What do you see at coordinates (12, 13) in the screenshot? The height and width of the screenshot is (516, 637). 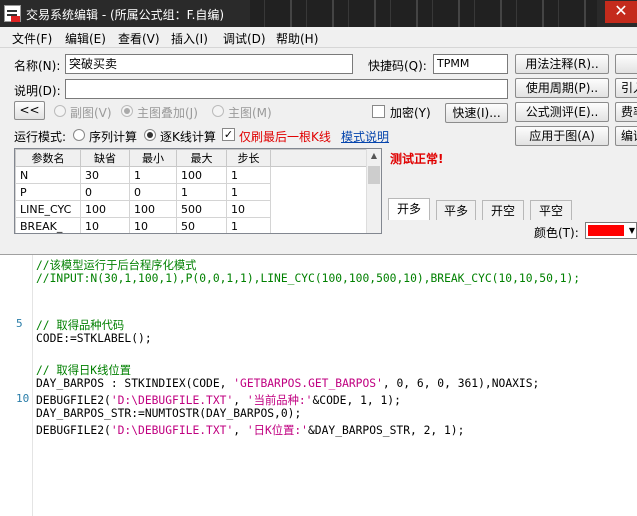 I see `app-icon` at bounding box center [12, 13].